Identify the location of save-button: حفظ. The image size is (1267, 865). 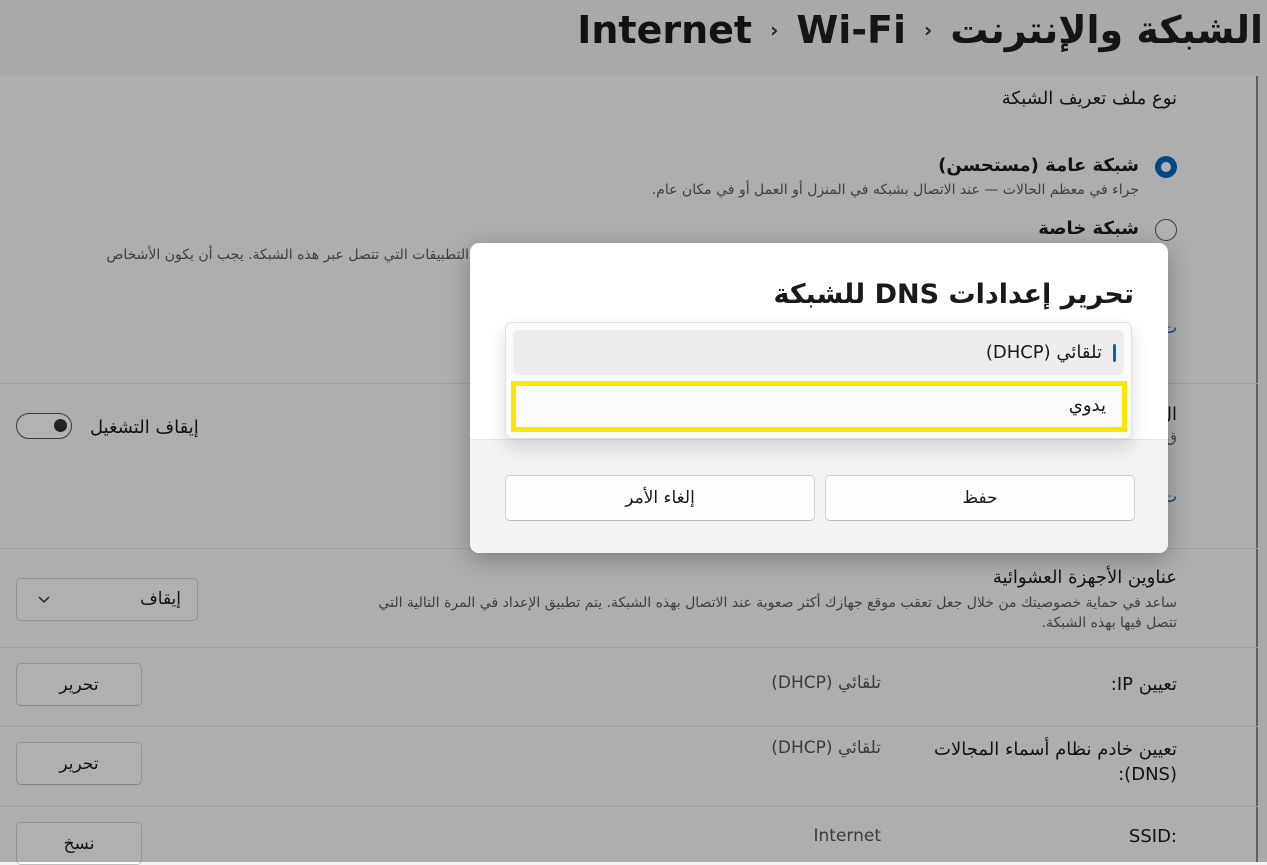
(980, 498).